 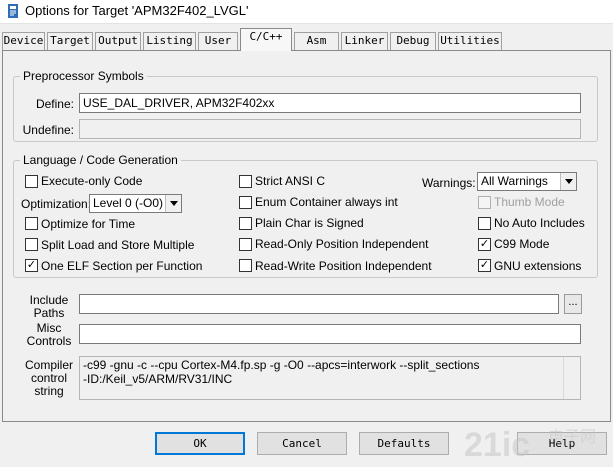 What do you see at coordinates (529, 202) in the screenshot?
I see `thumb-mode-label: Thumb Mode` at bounding box center [529, 202].